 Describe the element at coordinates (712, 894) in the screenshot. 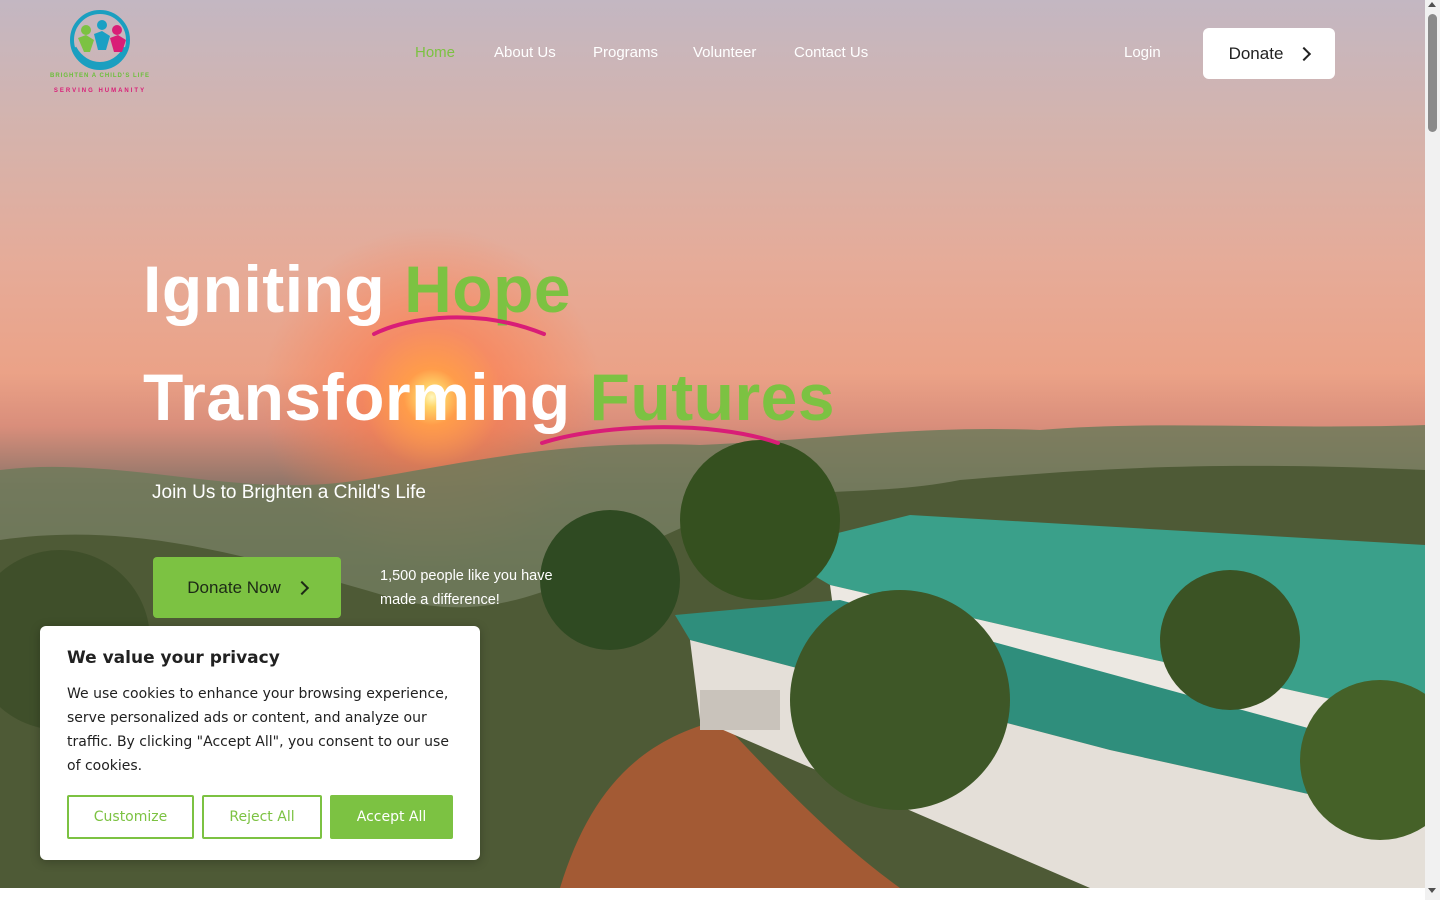

I see `page-bottom-edge` at that location.